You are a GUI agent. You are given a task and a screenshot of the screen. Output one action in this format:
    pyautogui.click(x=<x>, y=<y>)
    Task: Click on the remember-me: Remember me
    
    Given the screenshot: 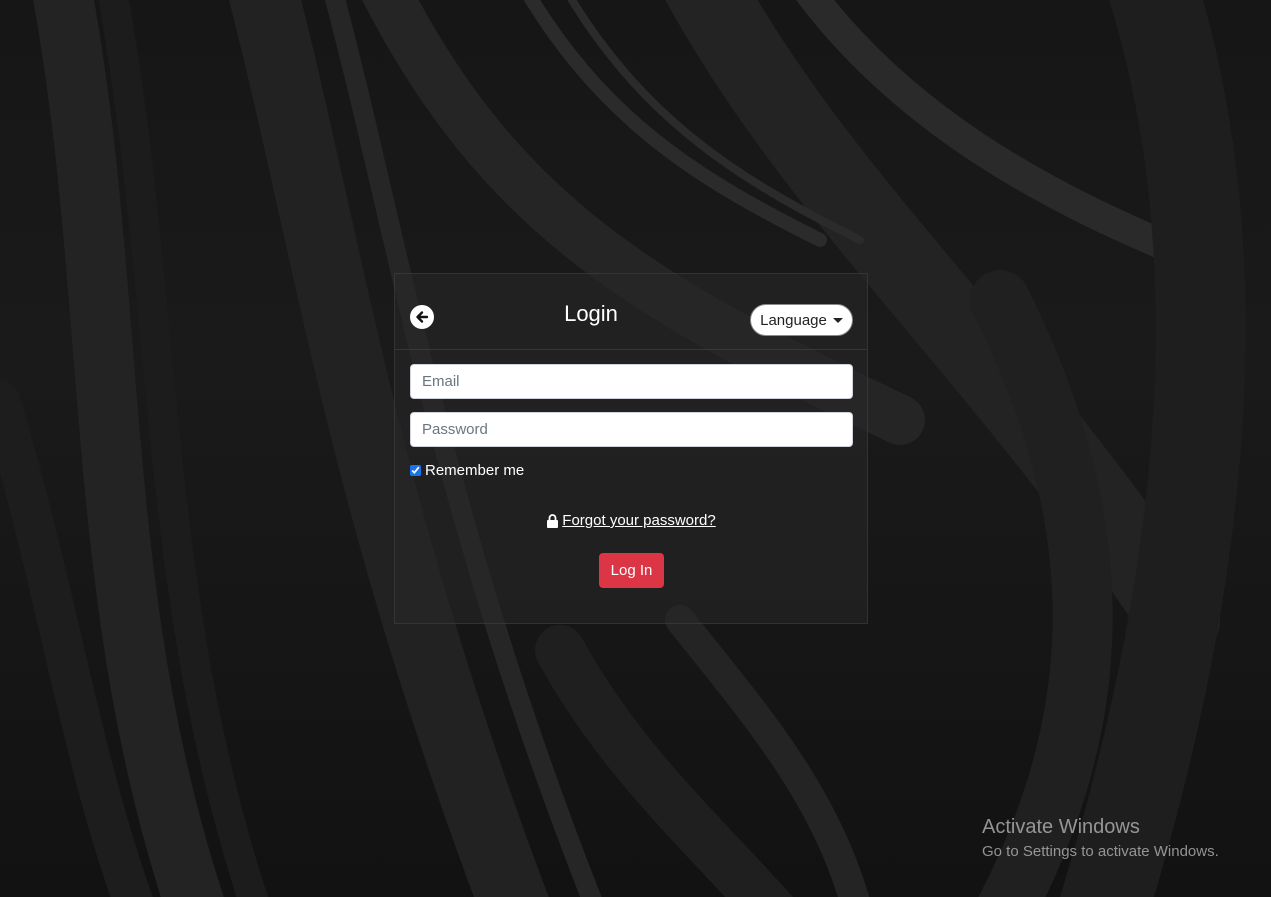 What is the action you would take?
    pyautogui.click(x=467, y=470)
    